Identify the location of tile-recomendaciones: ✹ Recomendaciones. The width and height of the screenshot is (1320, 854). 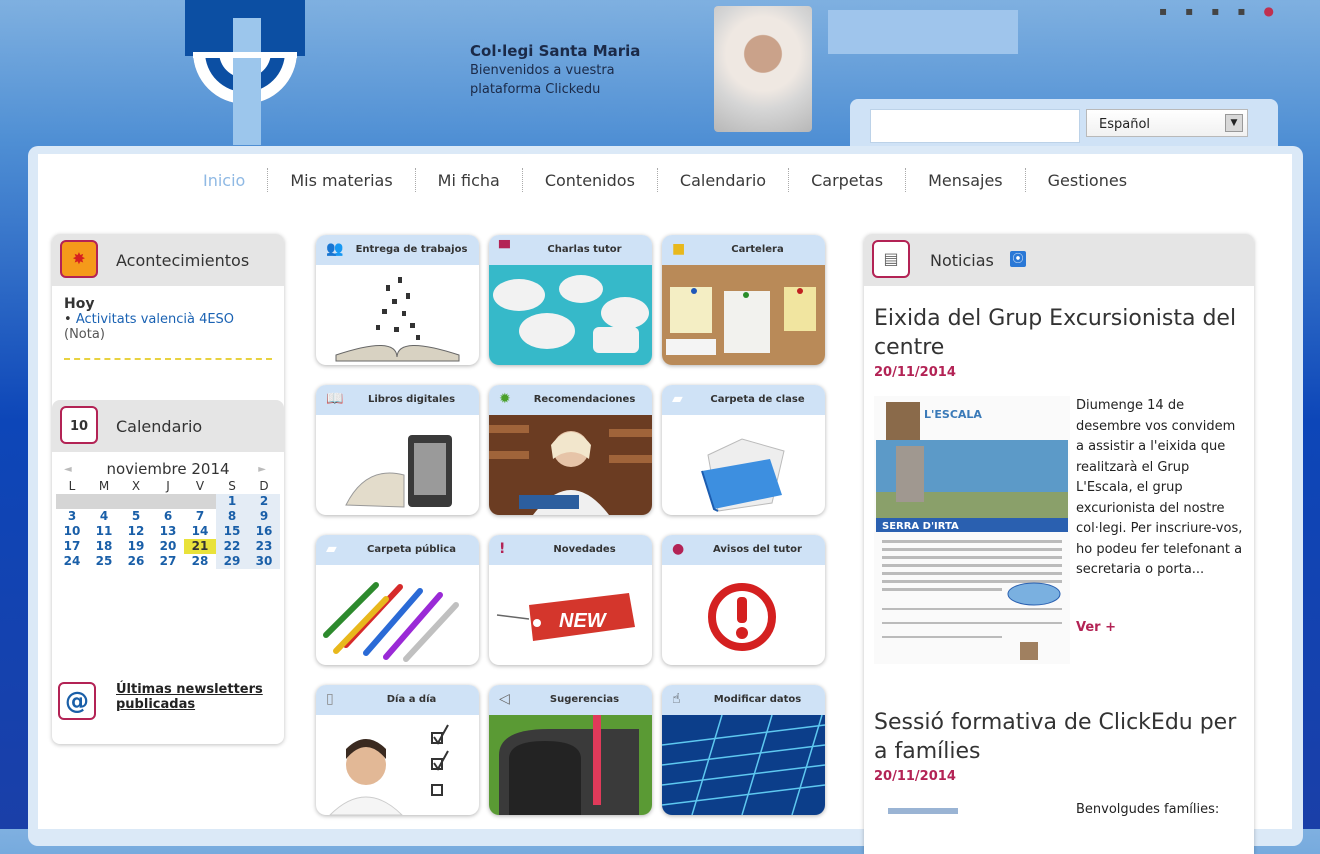
(570, 450).